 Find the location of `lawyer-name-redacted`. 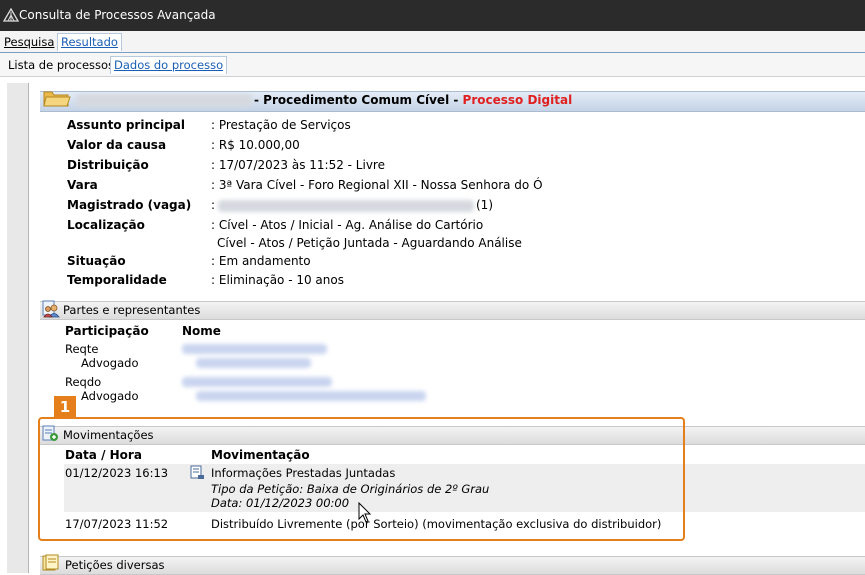

lawyer-name-redacted is located at coordinates (253, 363).